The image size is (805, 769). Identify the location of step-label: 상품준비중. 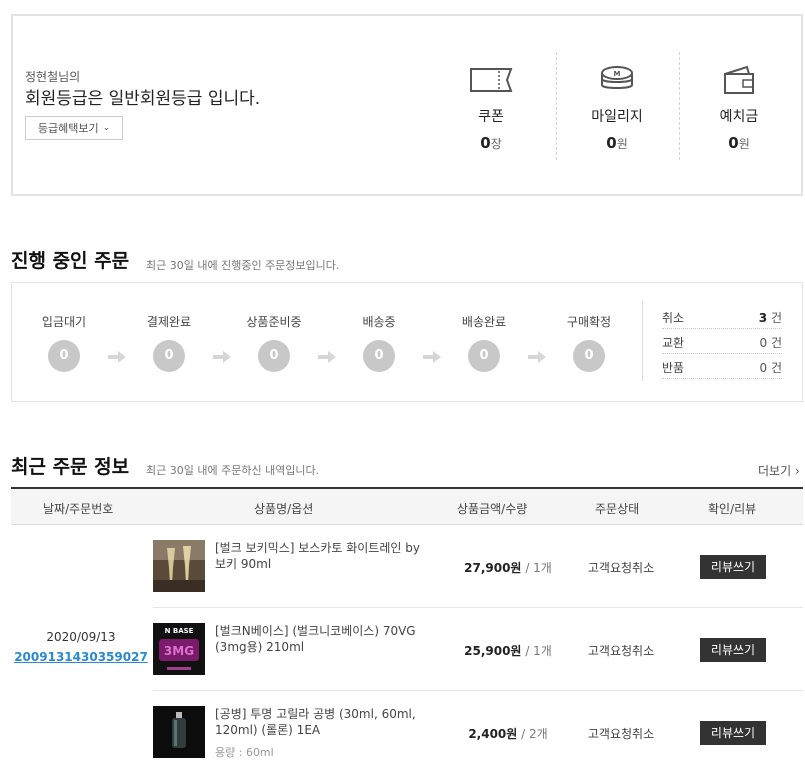
(274, 322).